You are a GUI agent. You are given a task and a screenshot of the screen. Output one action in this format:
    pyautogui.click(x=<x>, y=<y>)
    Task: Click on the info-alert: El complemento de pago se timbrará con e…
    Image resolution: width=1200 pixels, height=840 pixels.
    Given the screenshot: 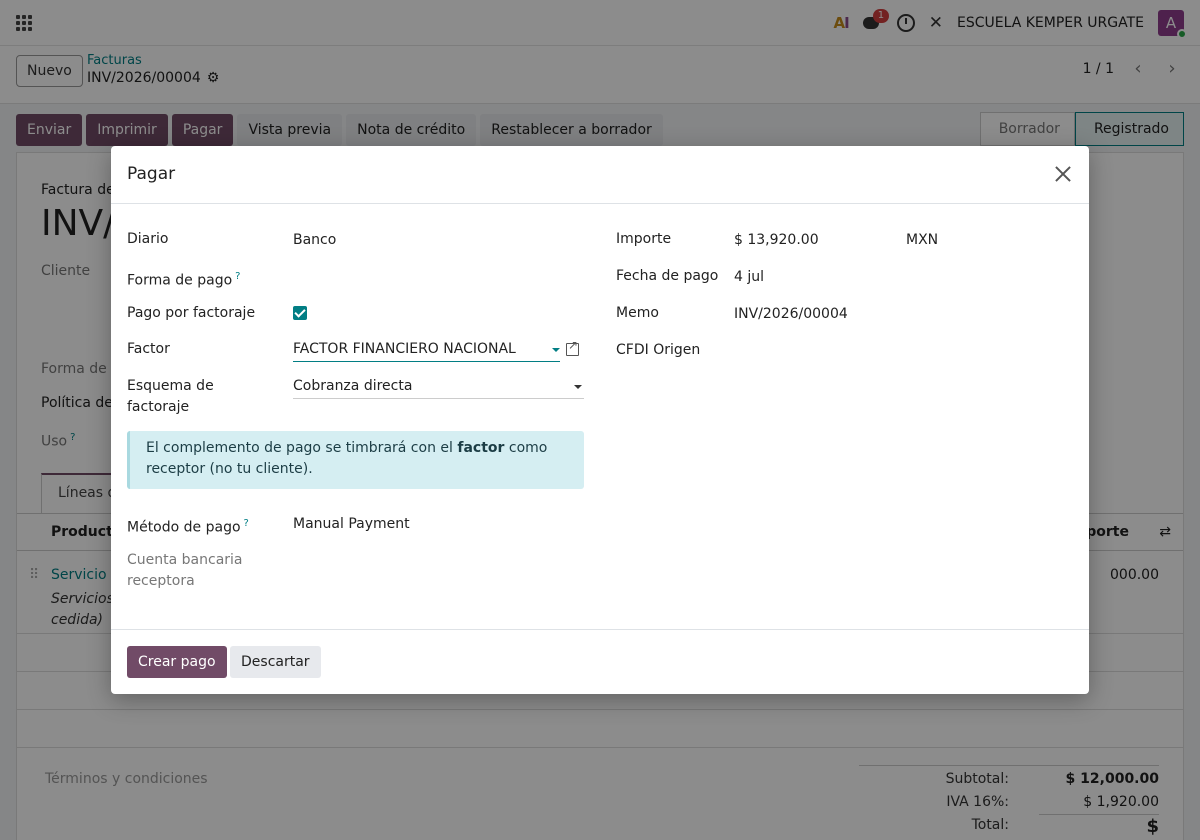 What is the action you would take?
    pyautogui.click(x=355, y=460)
    